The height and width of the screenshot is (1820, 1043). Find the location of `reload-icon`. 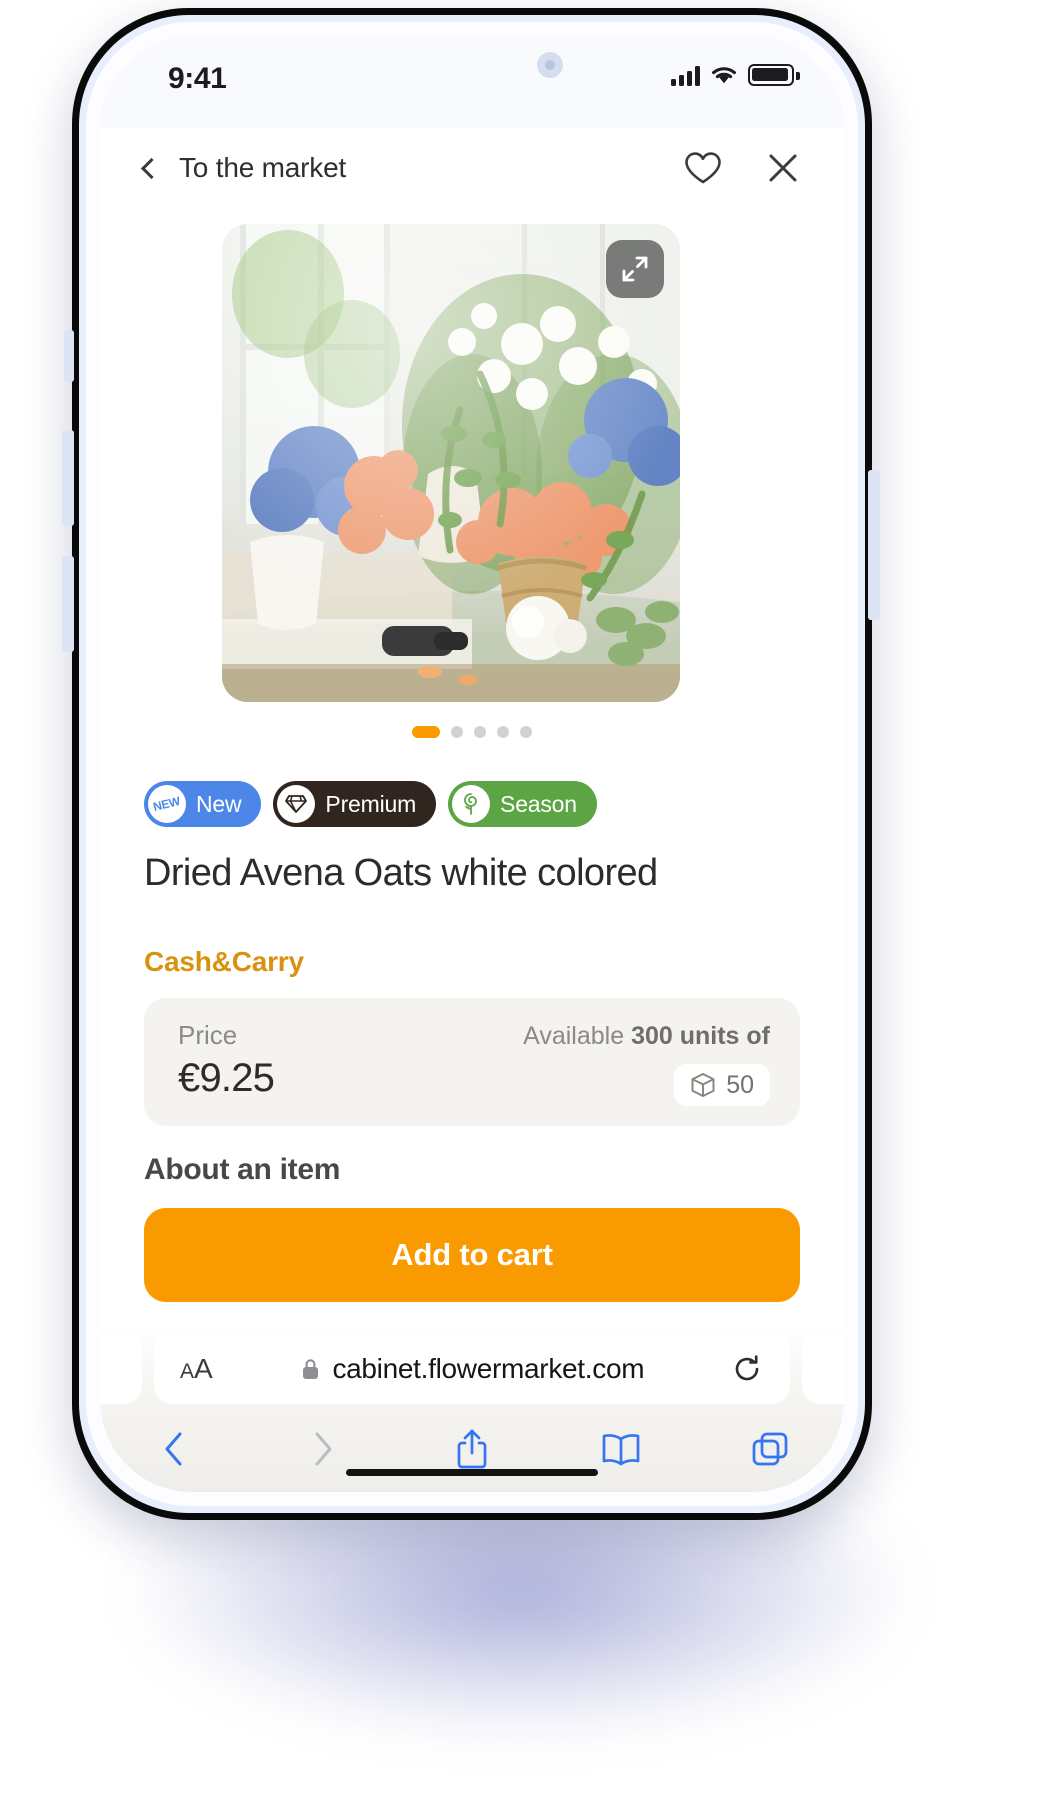

reload-icon is located at coordinates (747, 1368).